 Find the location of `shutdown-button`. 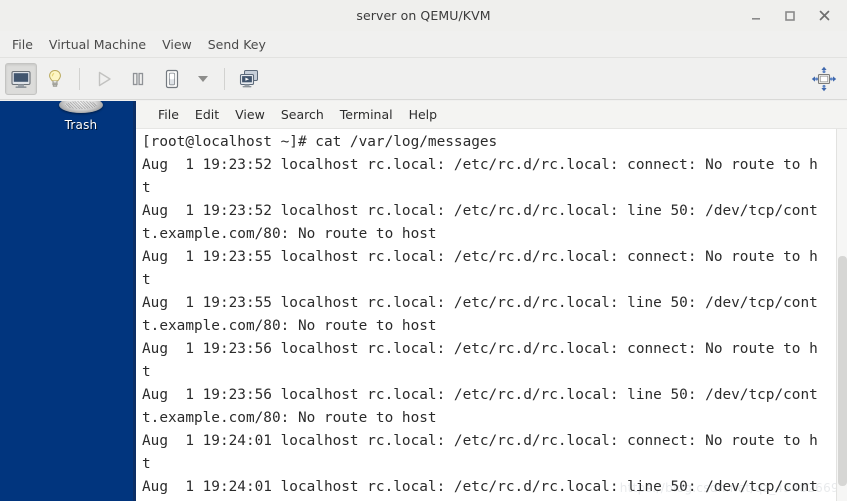

shutdown-button is located at coordinates (172, 79).